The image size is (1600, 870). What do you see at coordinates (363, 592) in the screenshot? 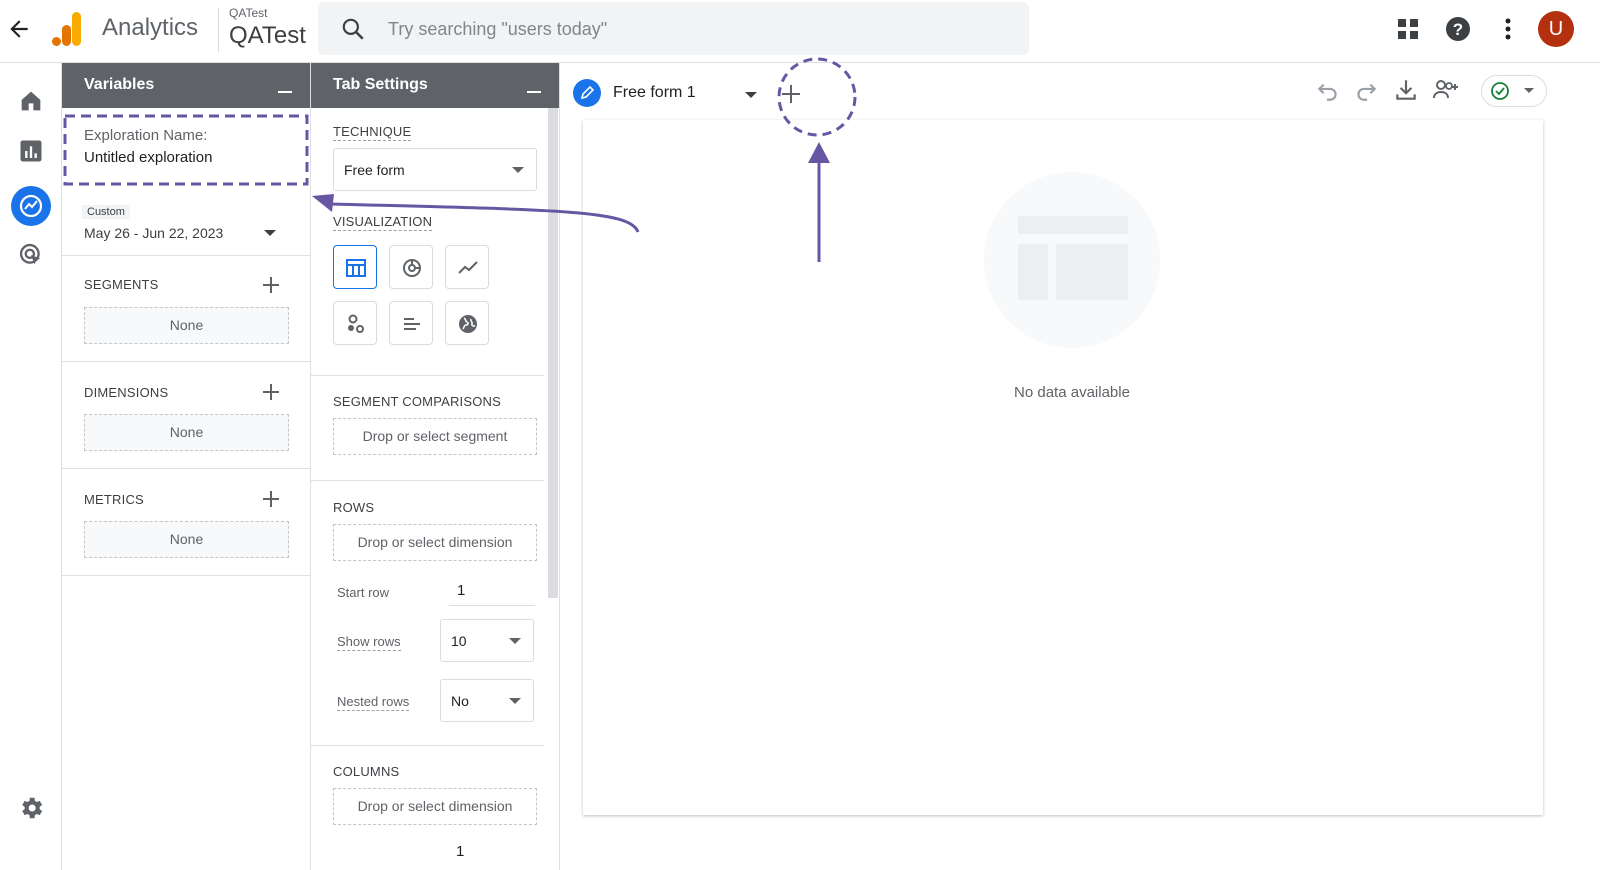
I see `start-row-label: Start row` at bounding box center [363, 592].